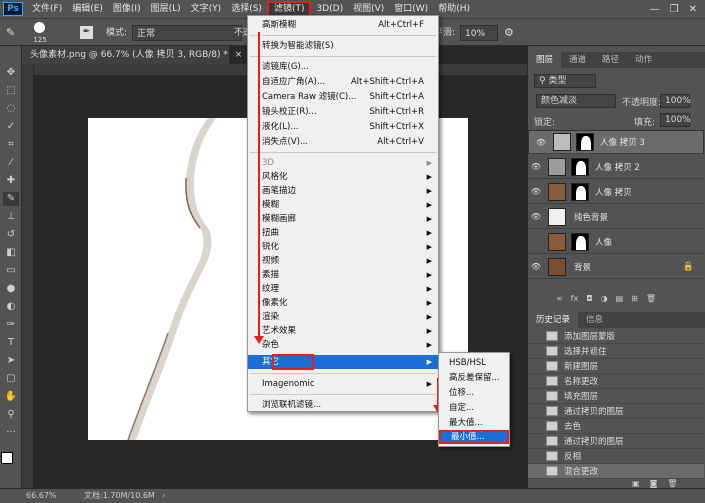  I want to click on history-item: 反相, so click(616, 456).